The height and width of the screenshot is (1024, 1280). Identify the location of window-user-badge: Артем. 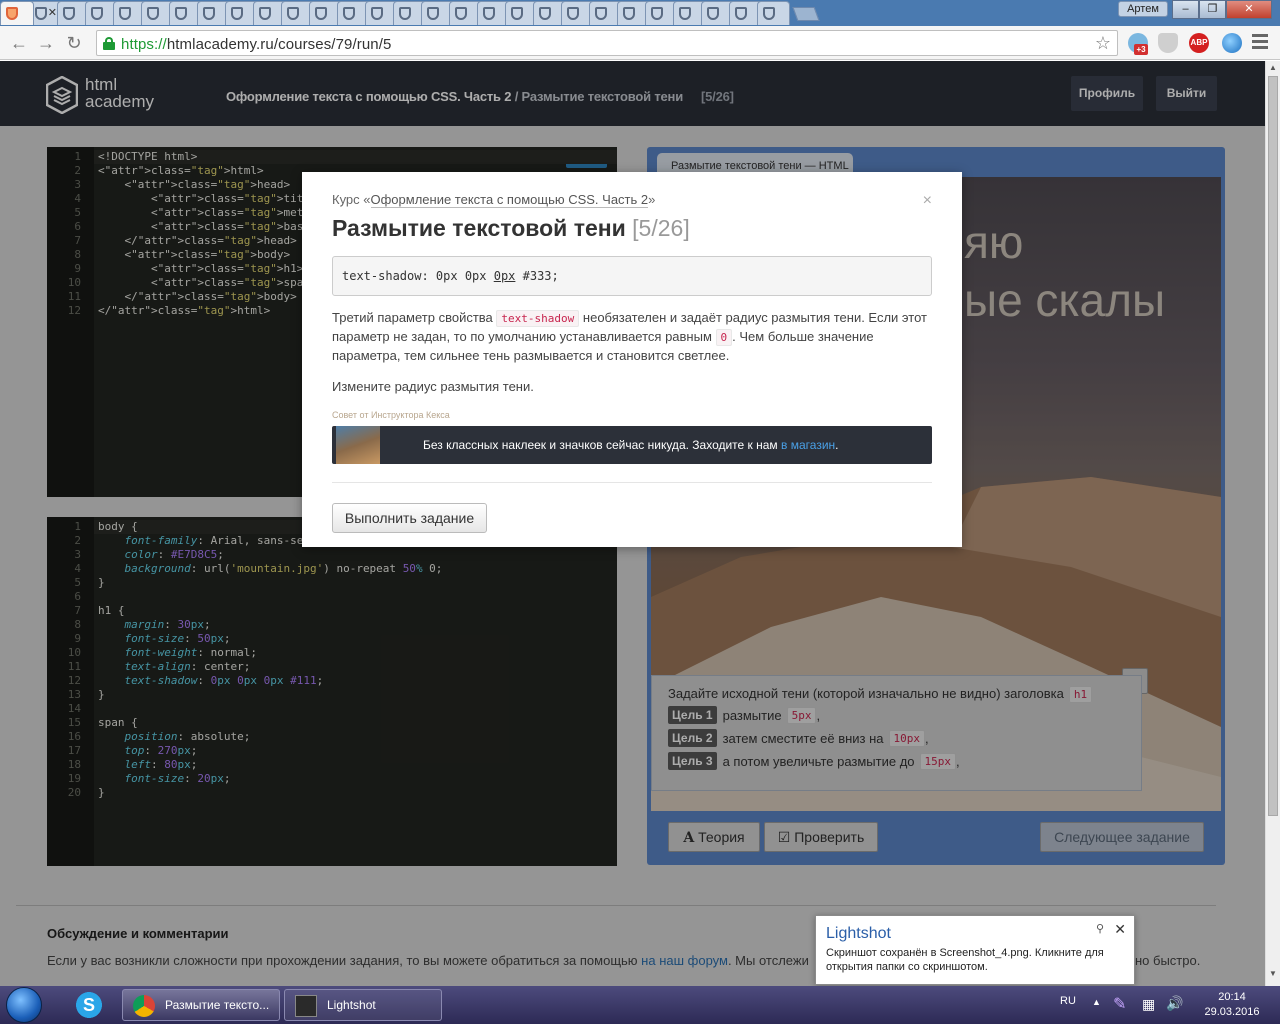
(1143, 9).